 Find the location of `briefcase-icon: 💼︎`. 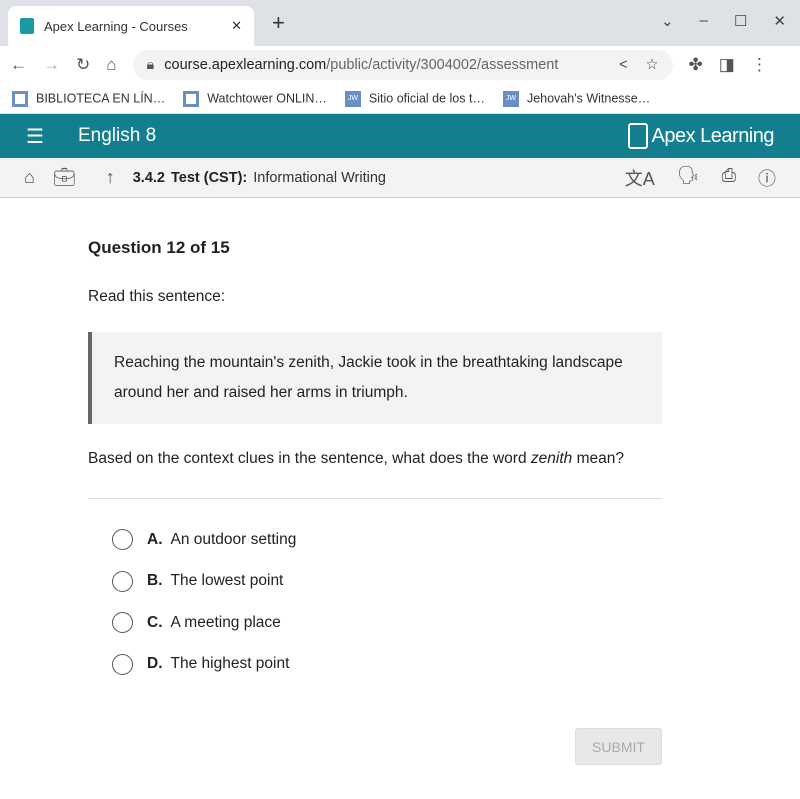

briefcase-icon: 💼︎ is located at coordinates (64, 177).